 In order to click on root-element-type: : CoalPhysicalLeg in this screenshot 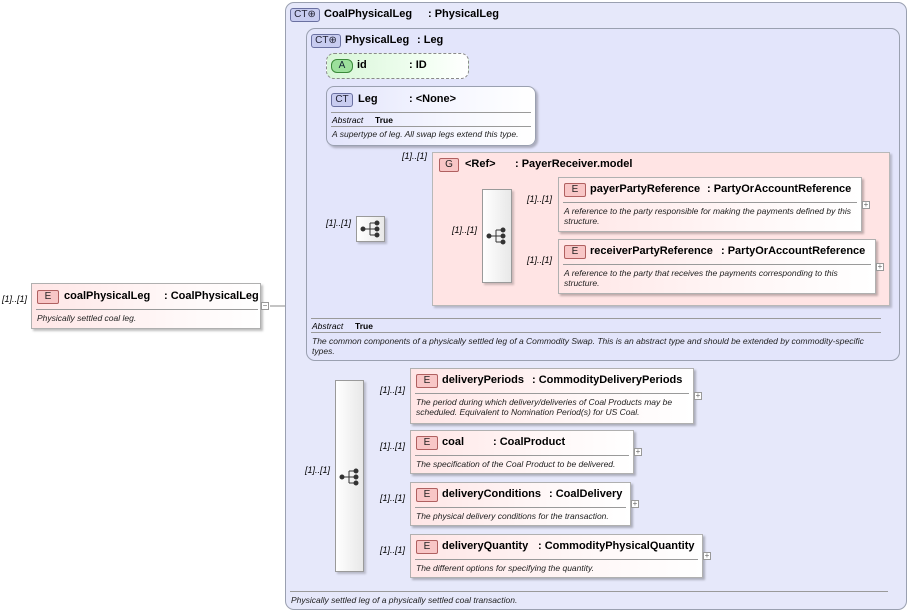, I will do `click(211, 296)`.